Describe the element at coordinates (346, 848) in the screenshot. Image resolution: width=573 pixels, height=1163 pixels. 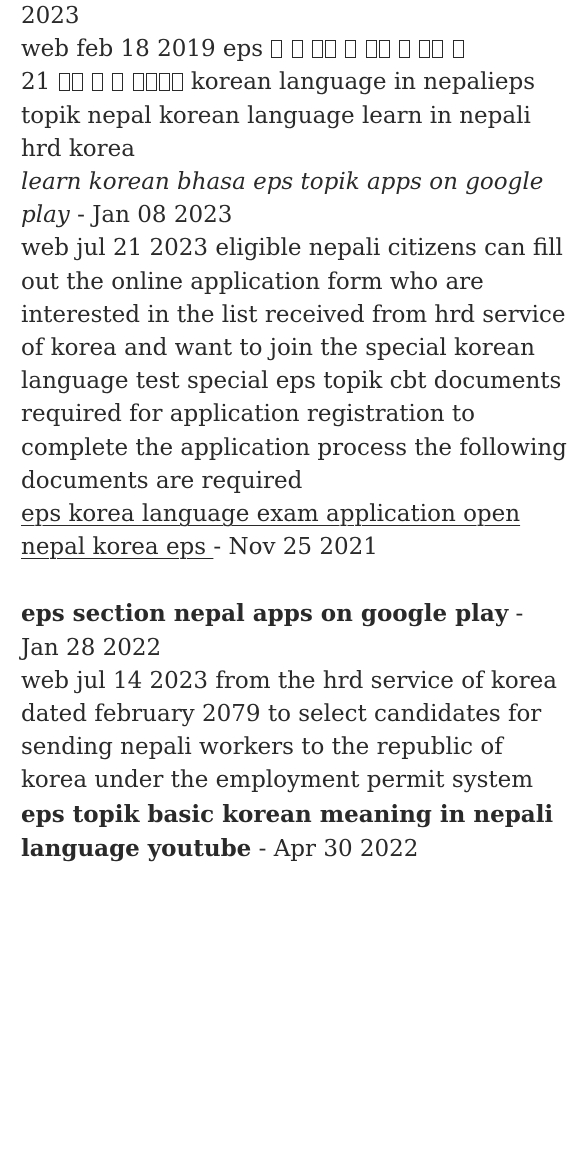
I see `result-date: Apr 30 2022` at that location.